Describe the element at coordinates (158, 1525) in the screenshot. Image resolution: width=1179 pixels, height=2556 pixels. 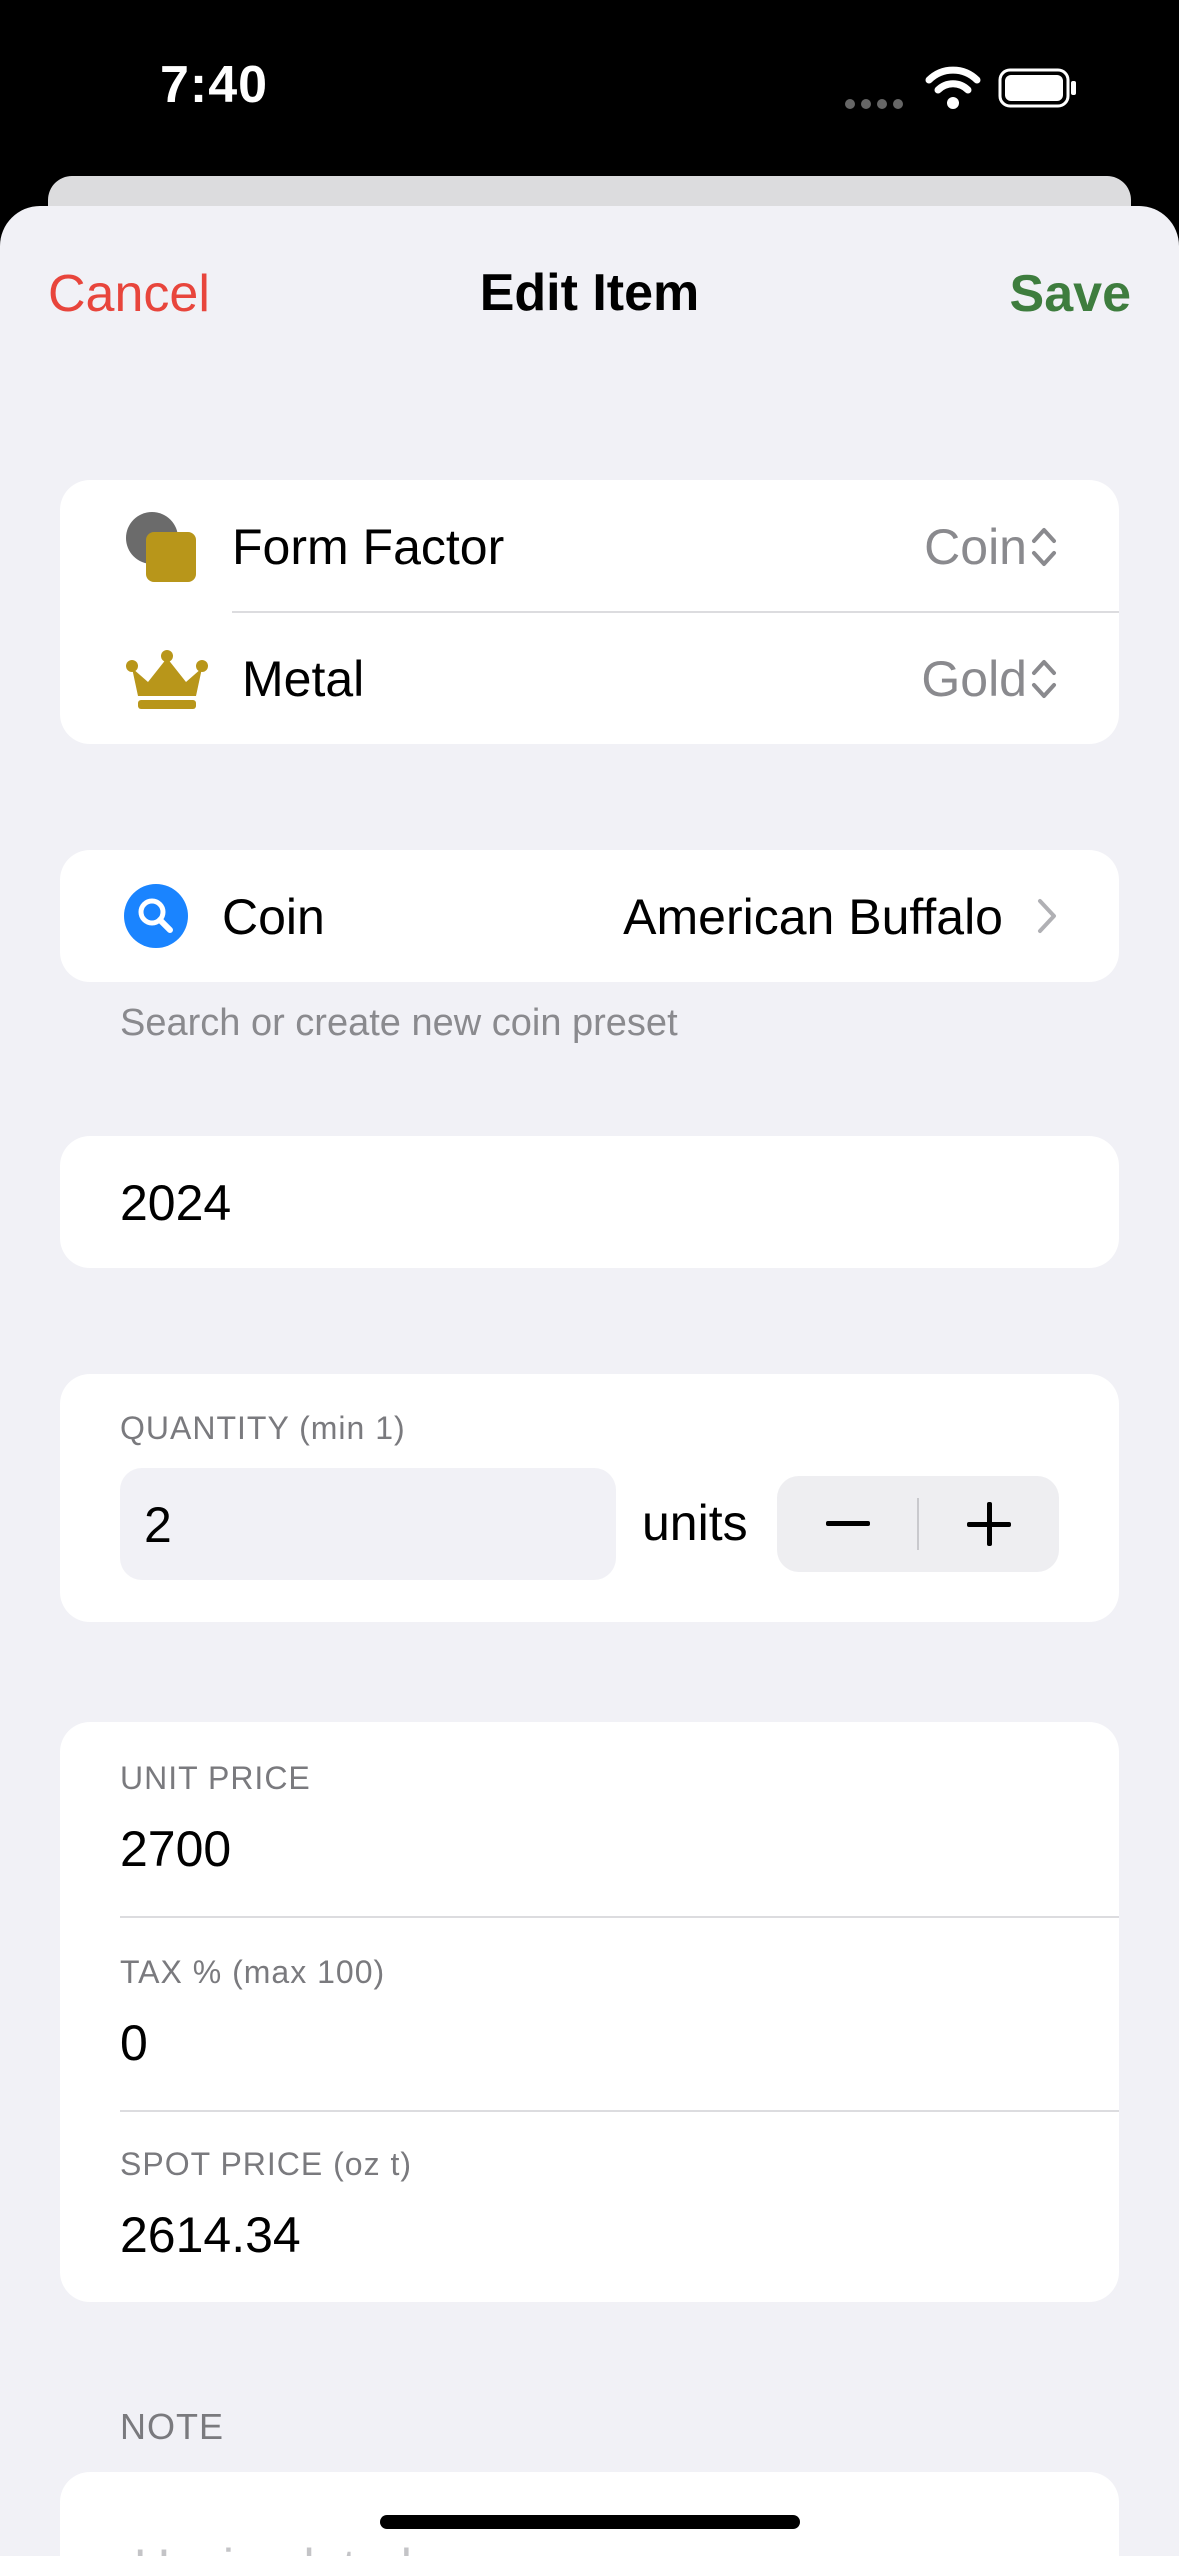
I see `quantity-value: 2` at that location.